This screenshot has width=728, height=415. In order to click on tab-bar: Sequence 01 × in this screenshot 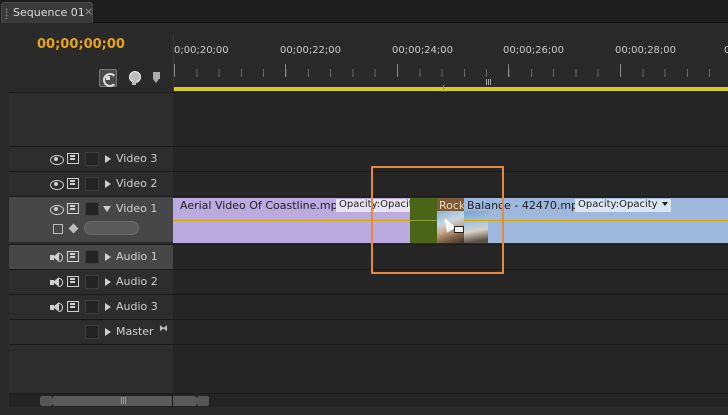, I will do `click(364, 11)`.